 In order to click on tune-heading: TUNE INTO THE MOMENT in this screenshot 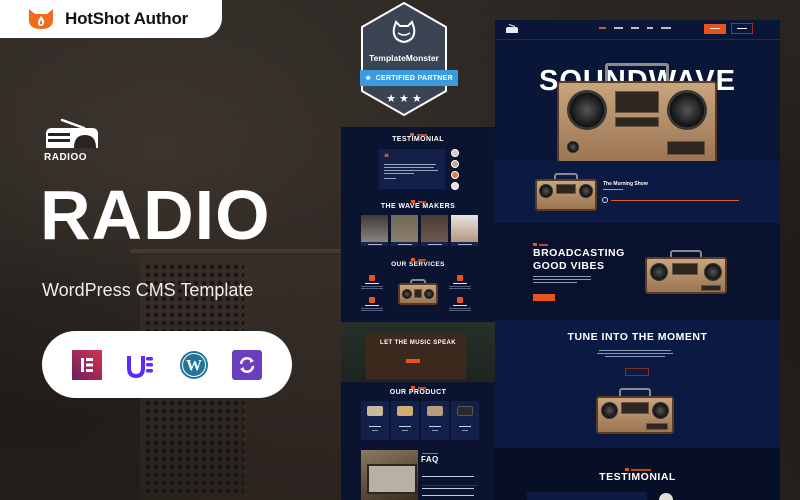, I will do `click(637, 337)`.